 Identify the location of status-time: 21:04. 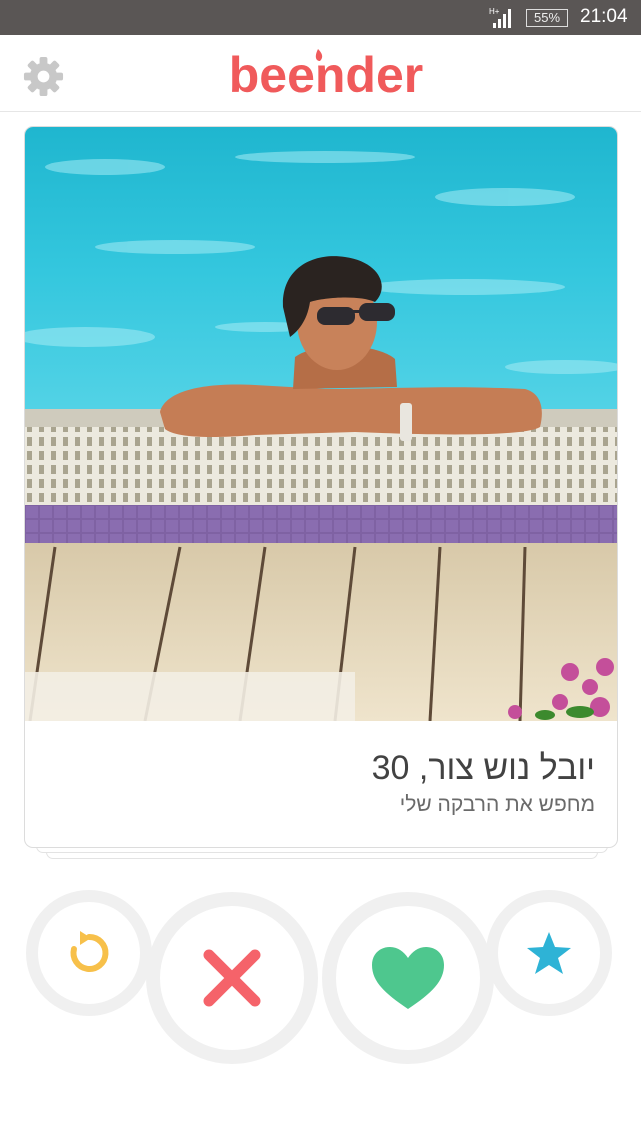
(604, 16).